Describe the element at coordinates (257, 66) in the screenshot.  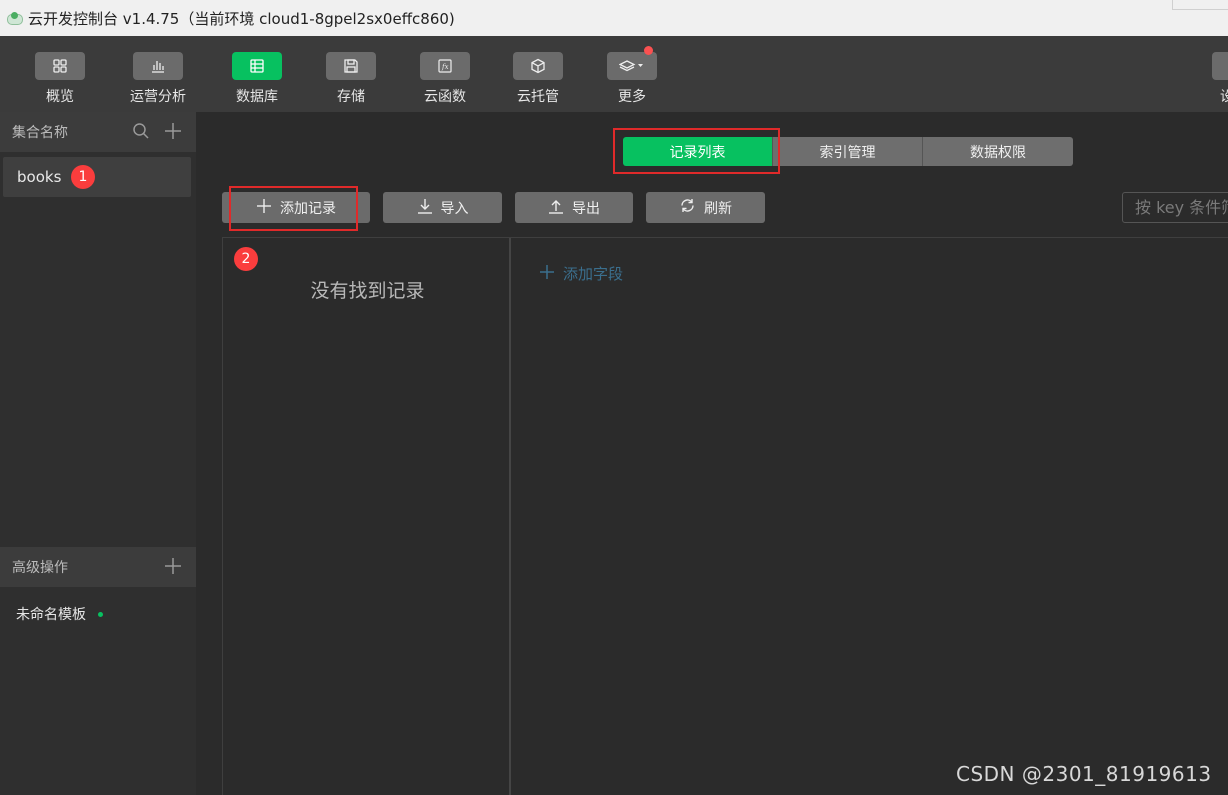
I see `database-icon` at that location.